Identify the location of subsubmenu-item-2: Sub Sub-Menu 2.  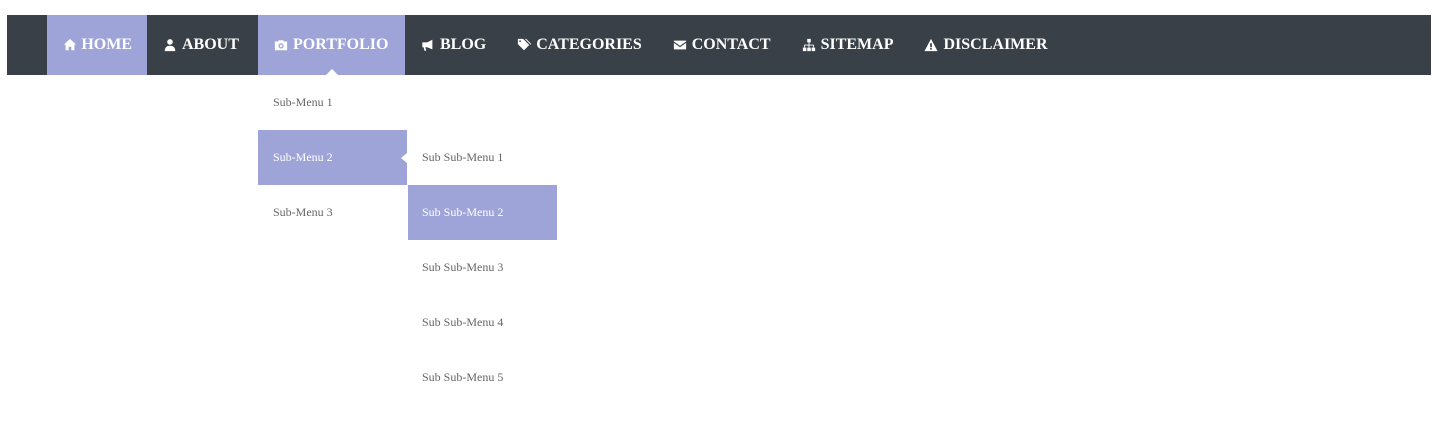
(482, 212).